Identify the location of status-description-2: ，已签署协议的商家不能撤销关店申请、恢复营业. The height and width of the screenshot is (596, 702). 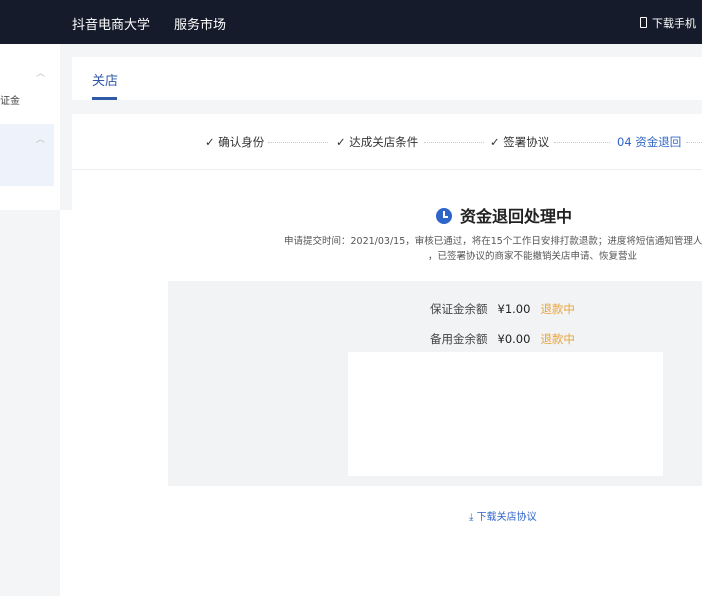
(533, 256).